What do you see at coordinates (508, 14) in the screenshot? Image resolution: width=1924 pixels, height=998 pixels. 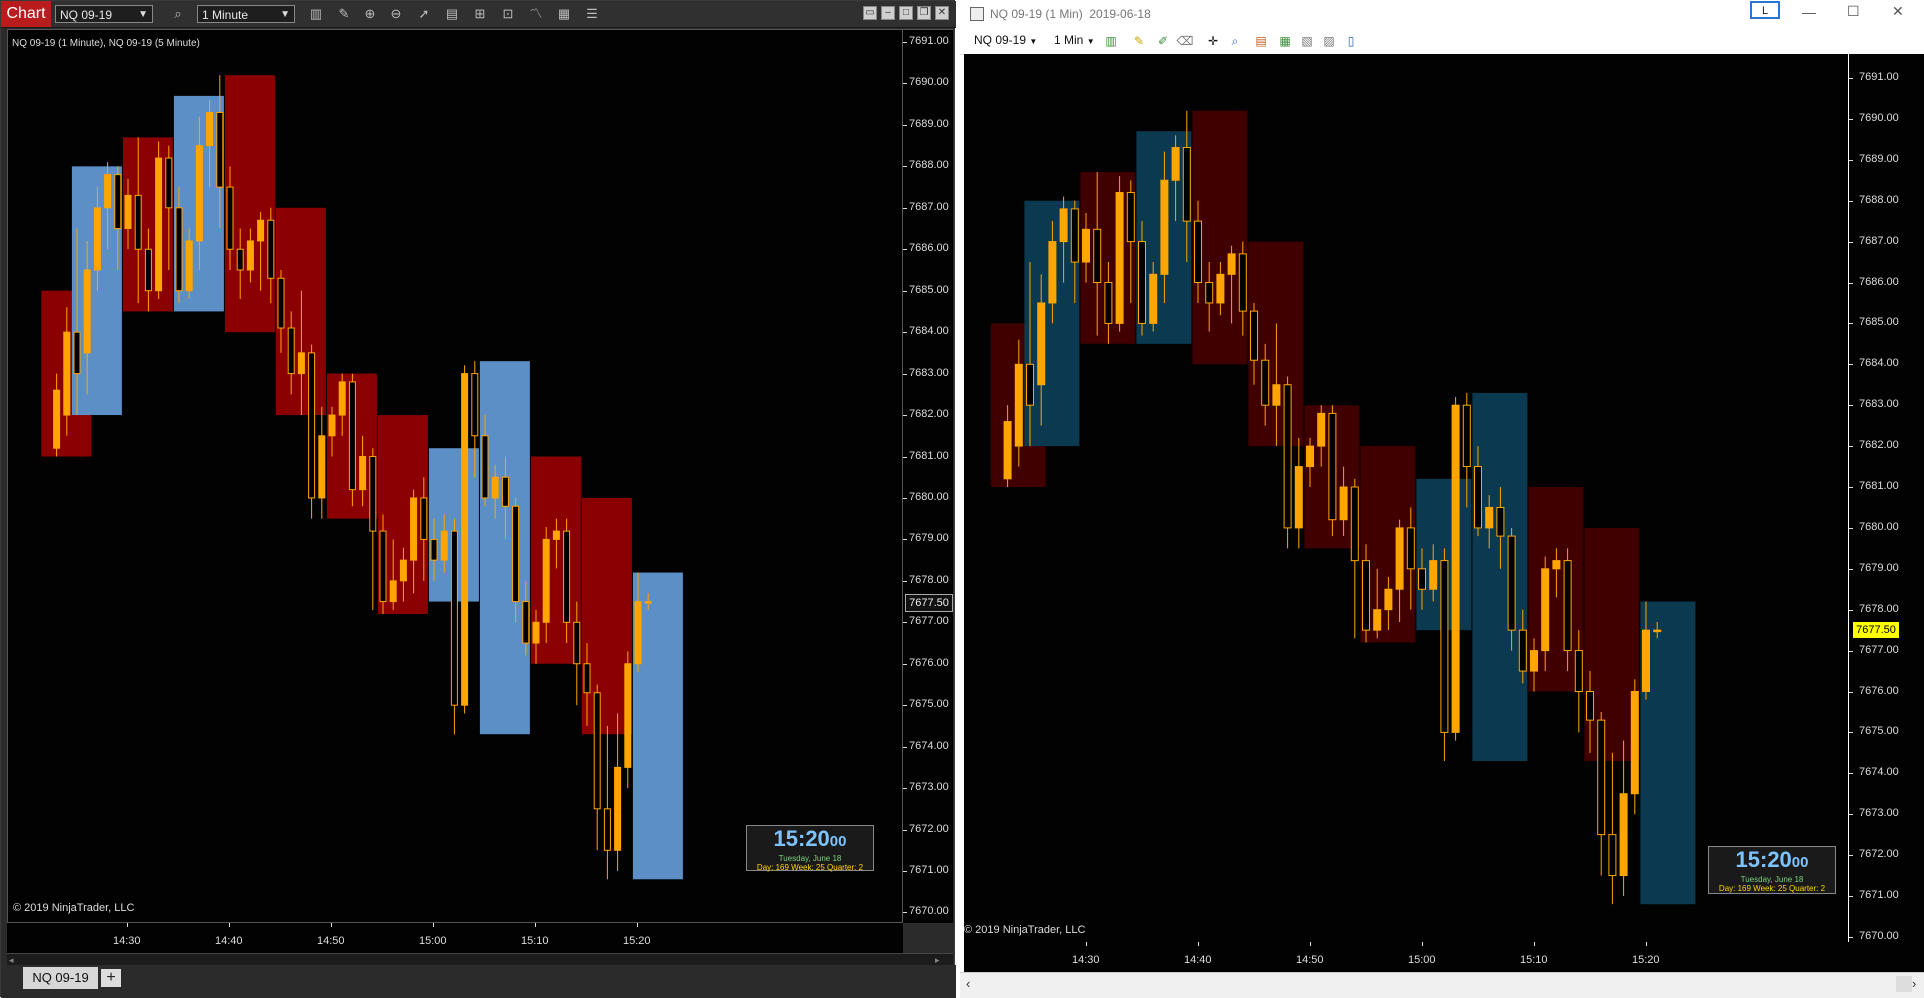 I see `properties-icon: ⊡` at bounding box center [508, 14].